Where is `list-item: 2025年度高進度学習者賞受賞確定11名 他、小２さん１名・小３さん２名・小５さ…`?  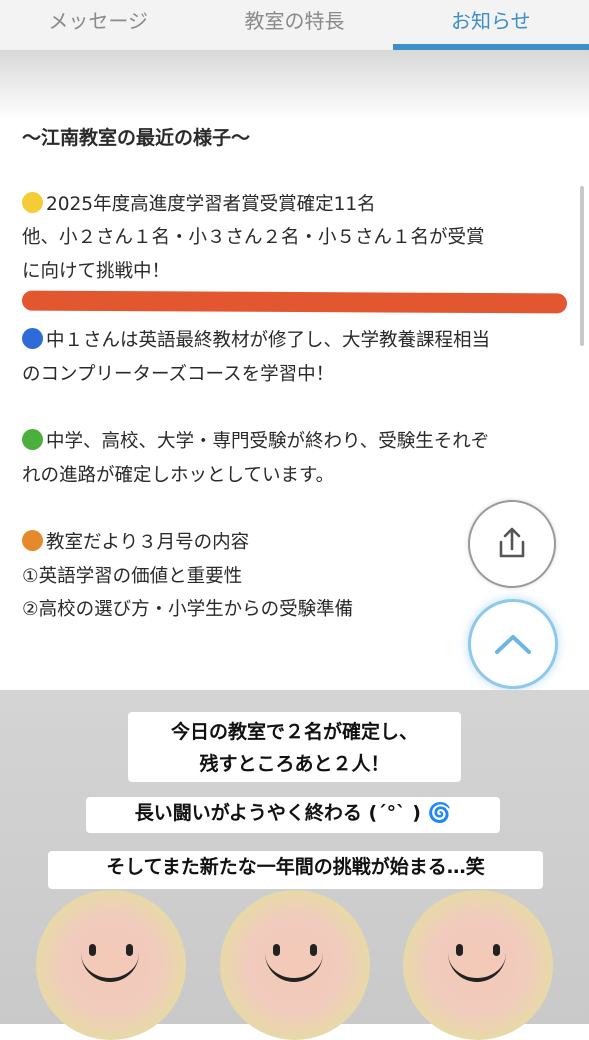
list-item: 2025年度高進度学習者賞受賞確定11名 他、小２さん１名・小３さん２名・小５さ… is located at coordinates (253, 236).